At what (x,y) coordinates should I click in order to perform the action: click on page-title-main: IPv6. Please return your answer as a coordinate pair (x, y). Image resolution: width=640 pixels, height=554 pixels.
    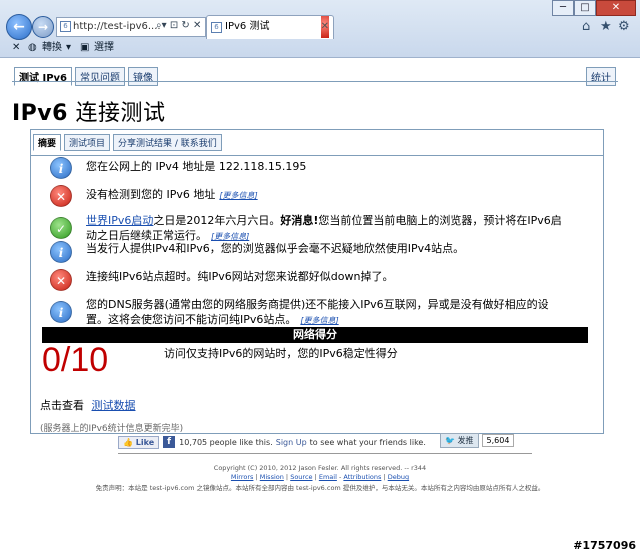
    Looking at the image, I should click on (40, 113).